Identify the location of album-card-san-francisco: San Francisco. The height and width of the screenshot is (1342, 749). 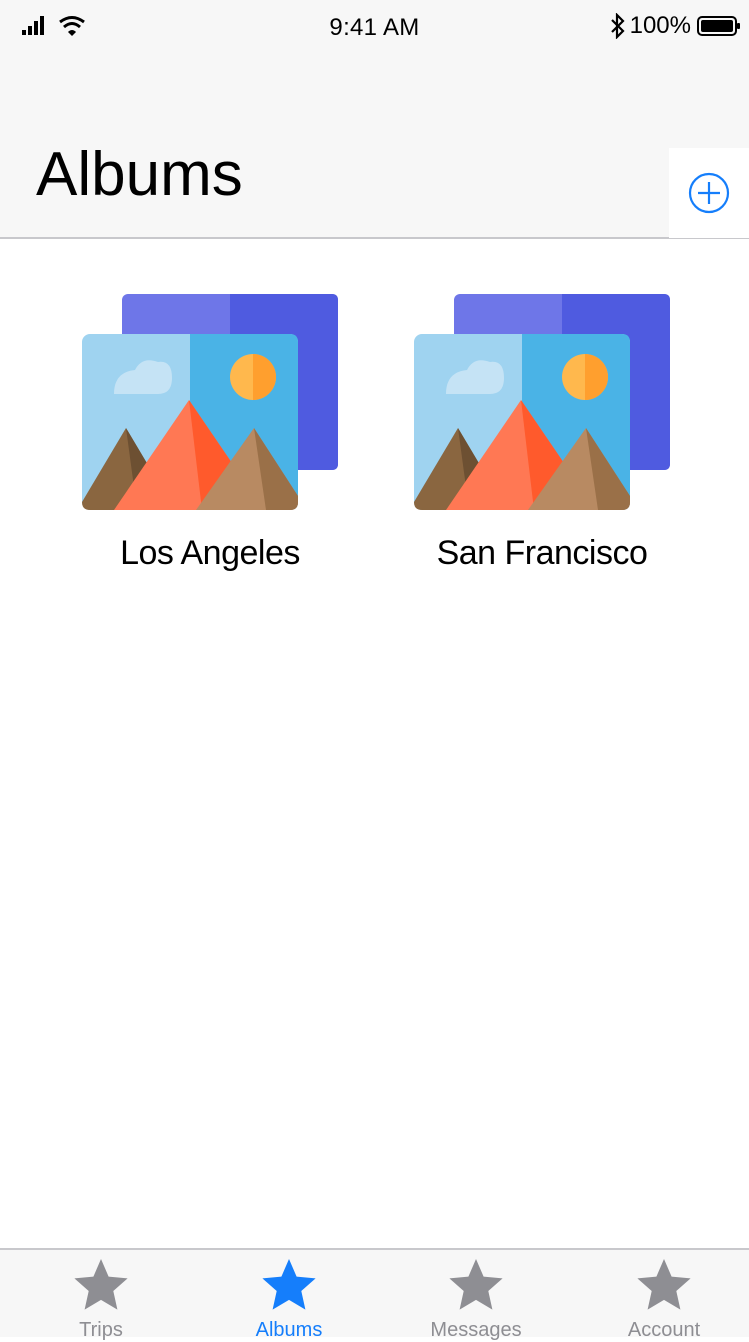
(542, 437).